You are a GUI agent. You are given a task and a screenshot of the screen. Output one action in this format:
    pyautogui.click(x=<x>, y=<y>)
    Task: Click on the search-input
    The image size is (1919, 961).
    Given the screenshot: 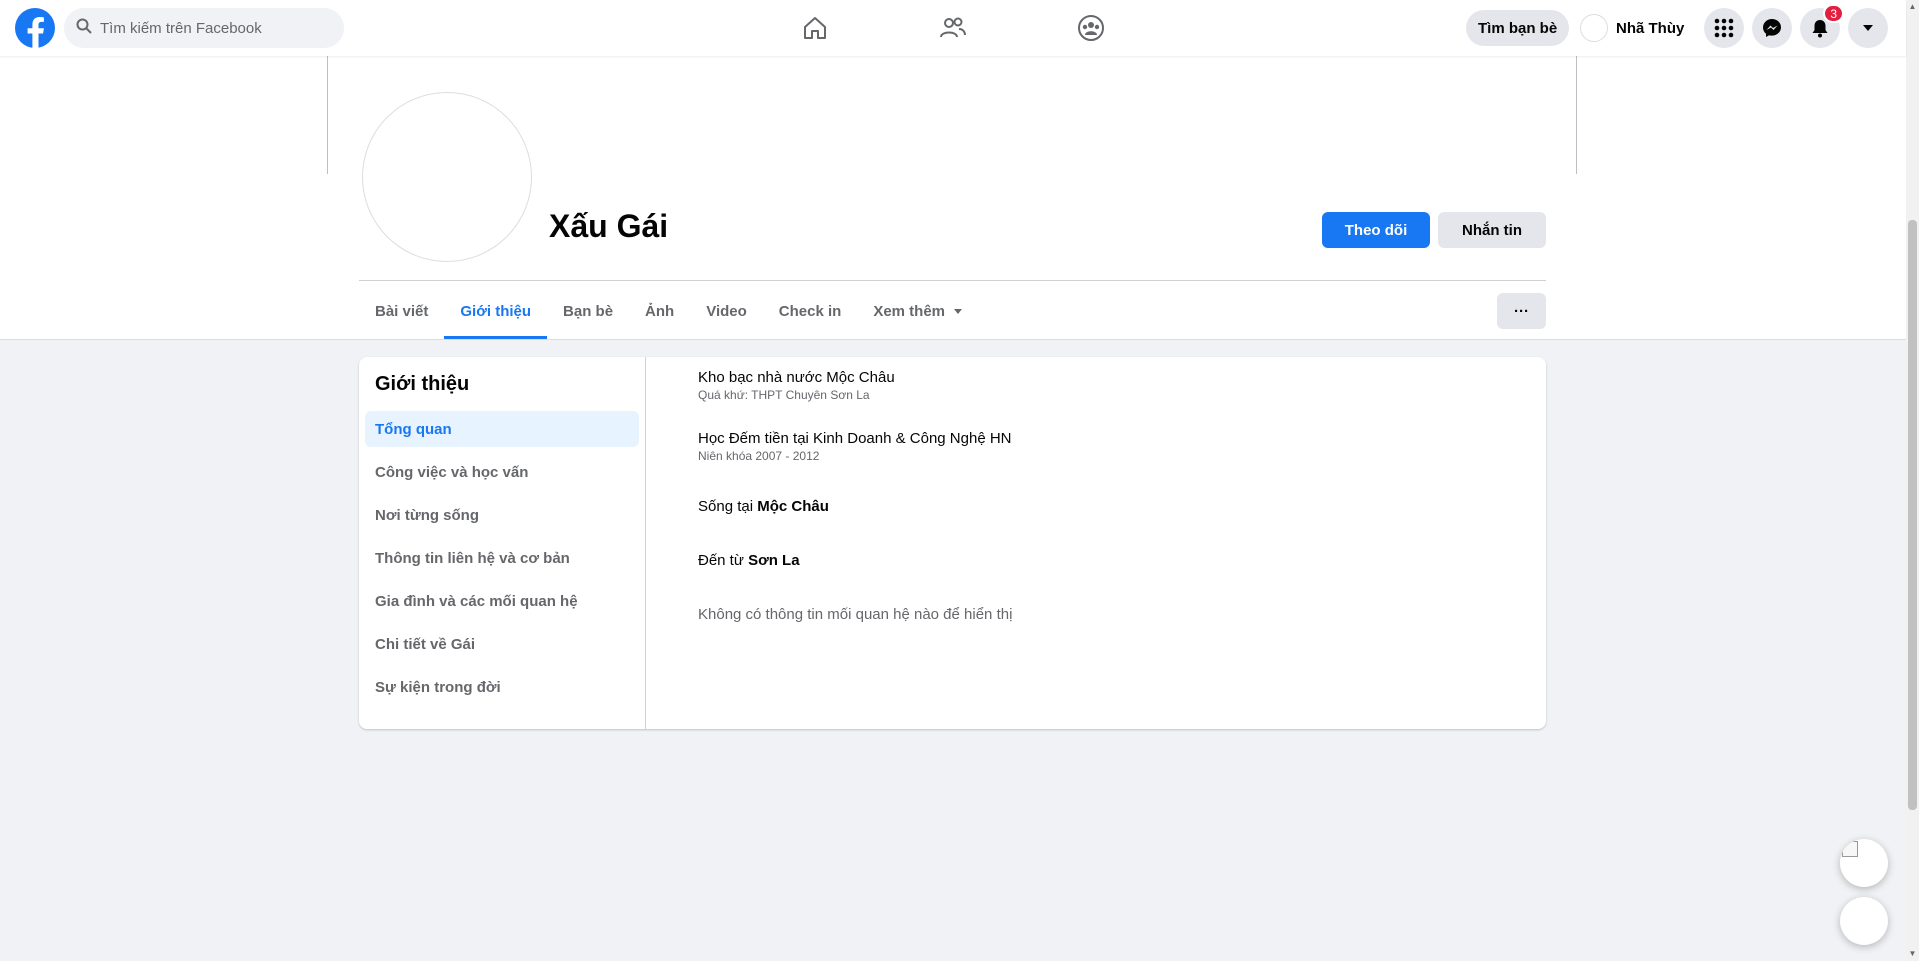 What is the action you would take?
    pyautogui.click(x=210, y=28)
    